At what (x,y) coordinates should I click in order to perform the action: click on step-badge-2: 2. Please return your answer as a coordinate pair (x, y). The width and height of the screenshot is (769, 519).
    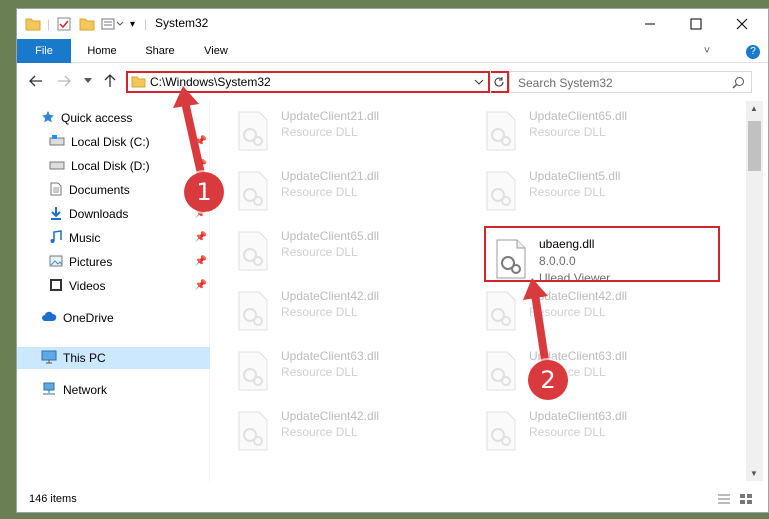
    Looking at the image, I should click on (548, 380).